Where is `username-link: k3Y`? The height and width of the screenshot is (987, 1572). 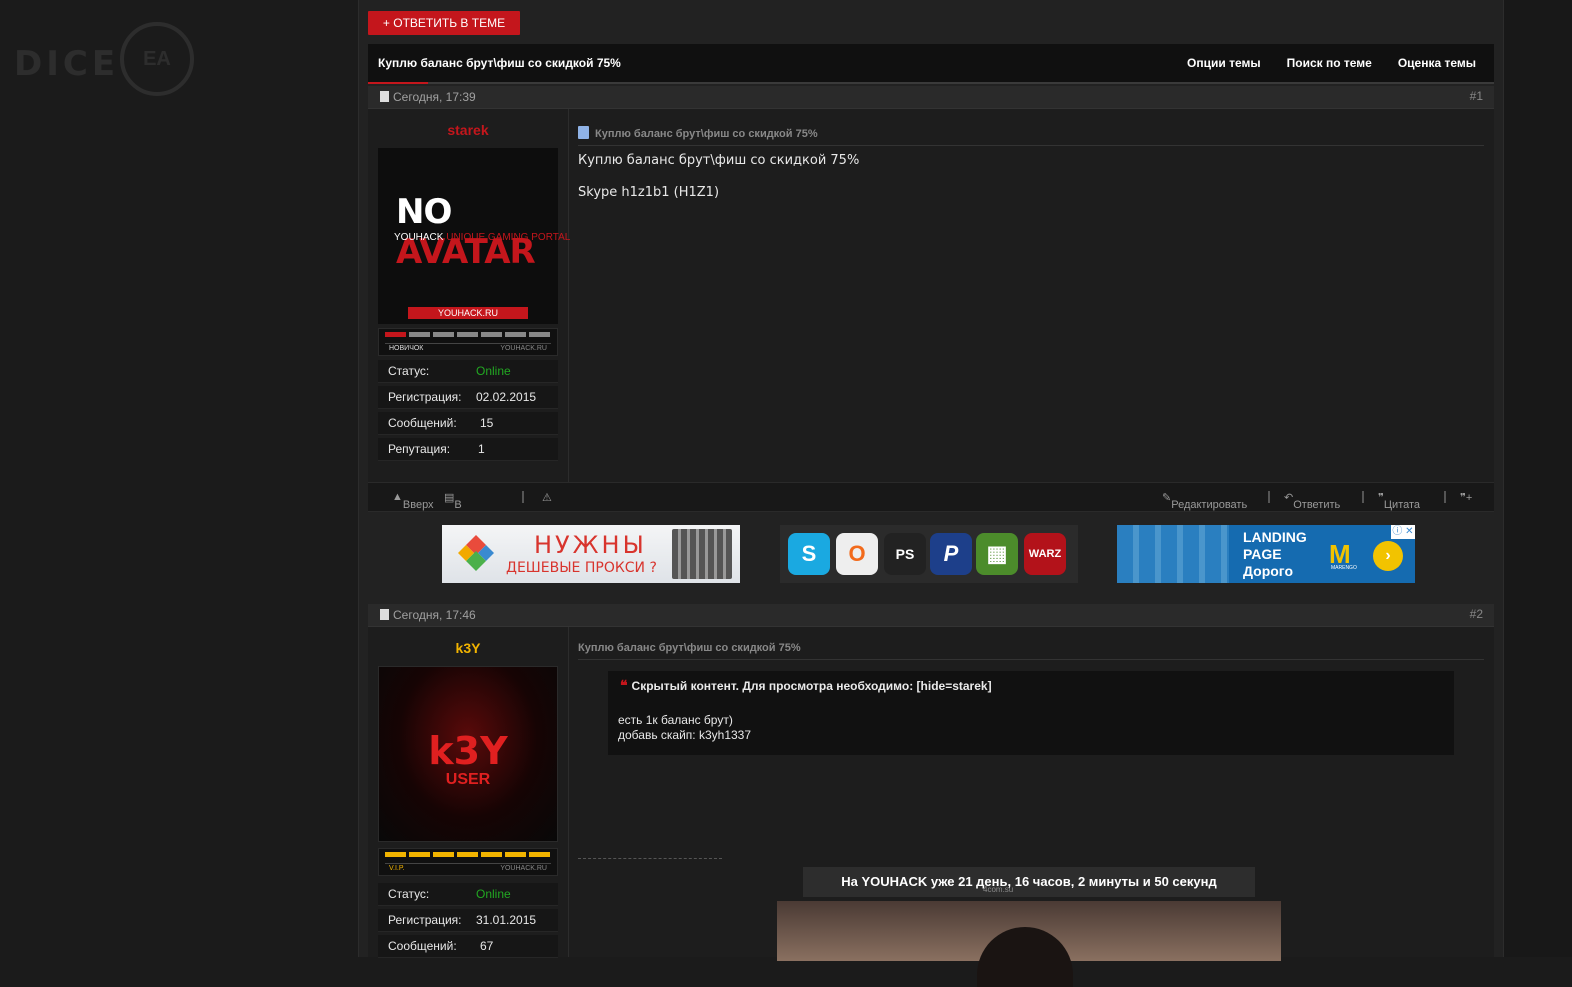 username-link: k3Y is located at coordinates (468, 648).